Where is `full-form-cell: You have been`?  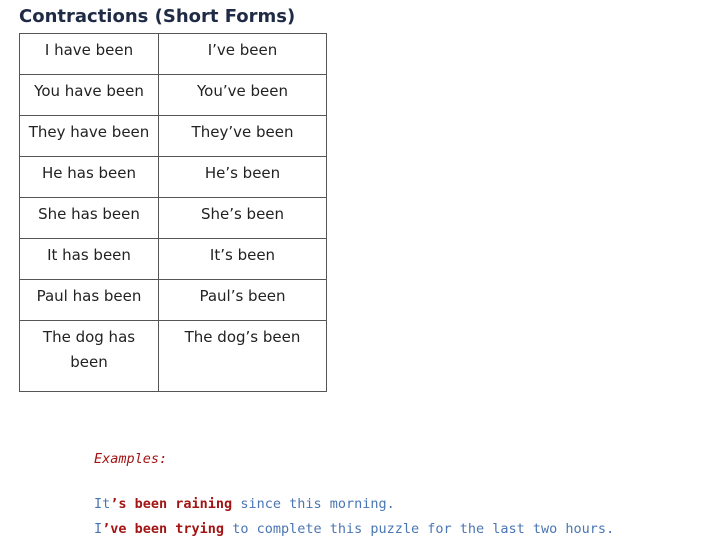 full-form-cell: You have been is located at coordinates (89, 95).